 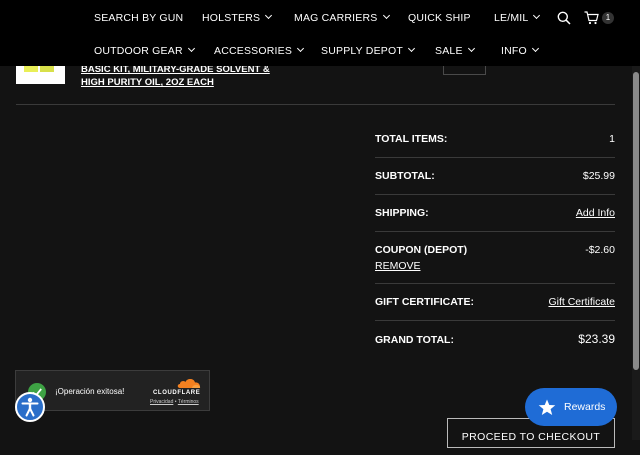 I want to click on cloudflare-legal-links: Privacidad • Términos, so click(x=174, y=402).